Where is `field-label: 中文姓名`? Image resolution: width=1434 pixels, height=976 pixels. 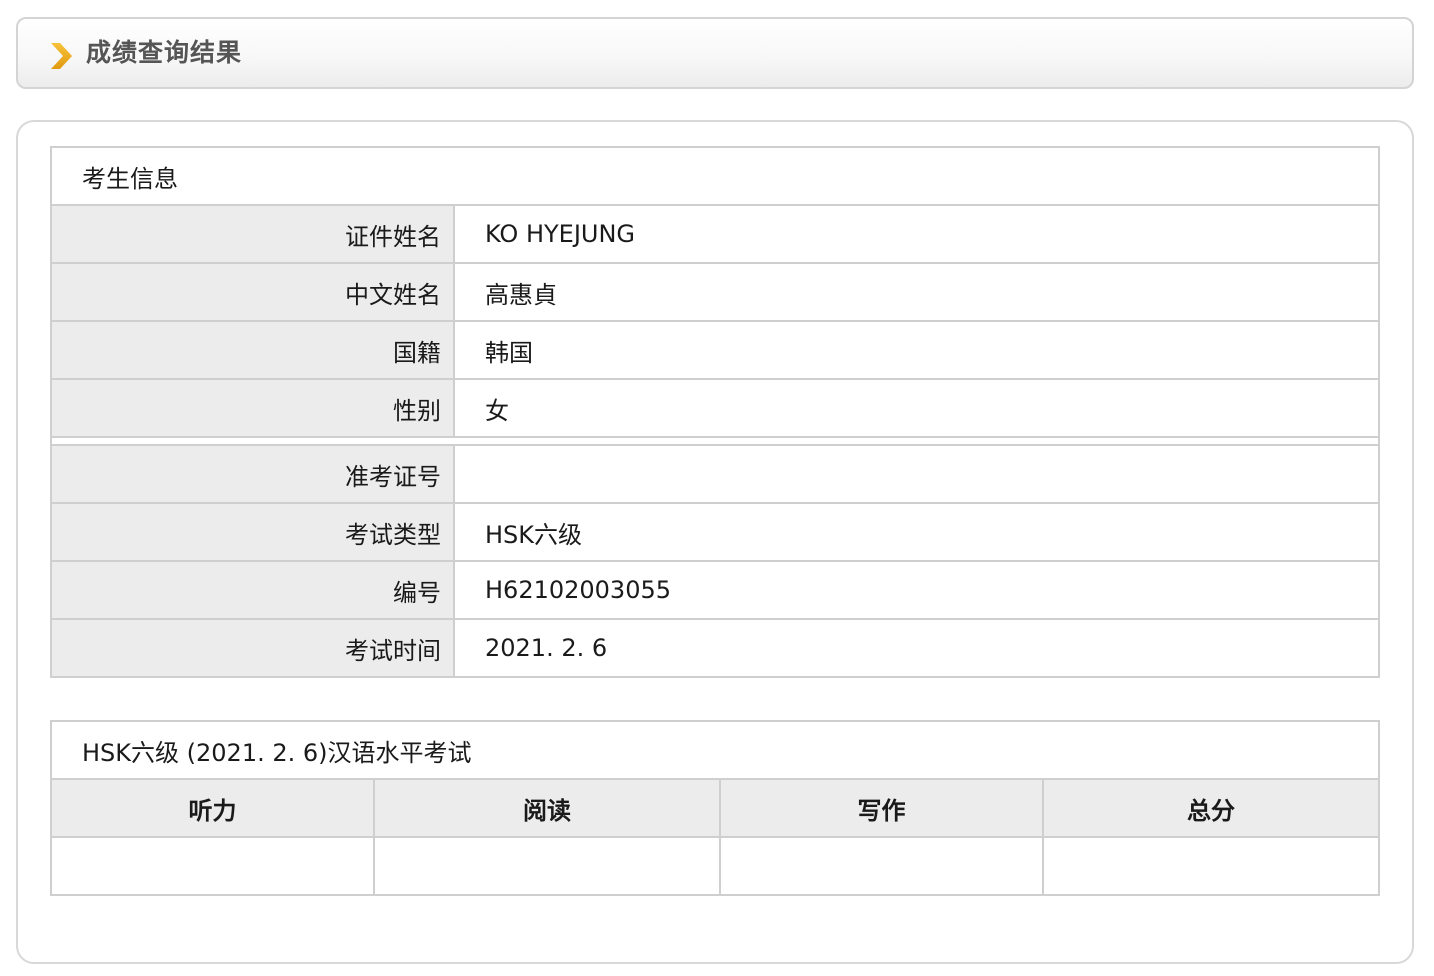 field-label: 中文姓名 is located at coordinates (252, 292).